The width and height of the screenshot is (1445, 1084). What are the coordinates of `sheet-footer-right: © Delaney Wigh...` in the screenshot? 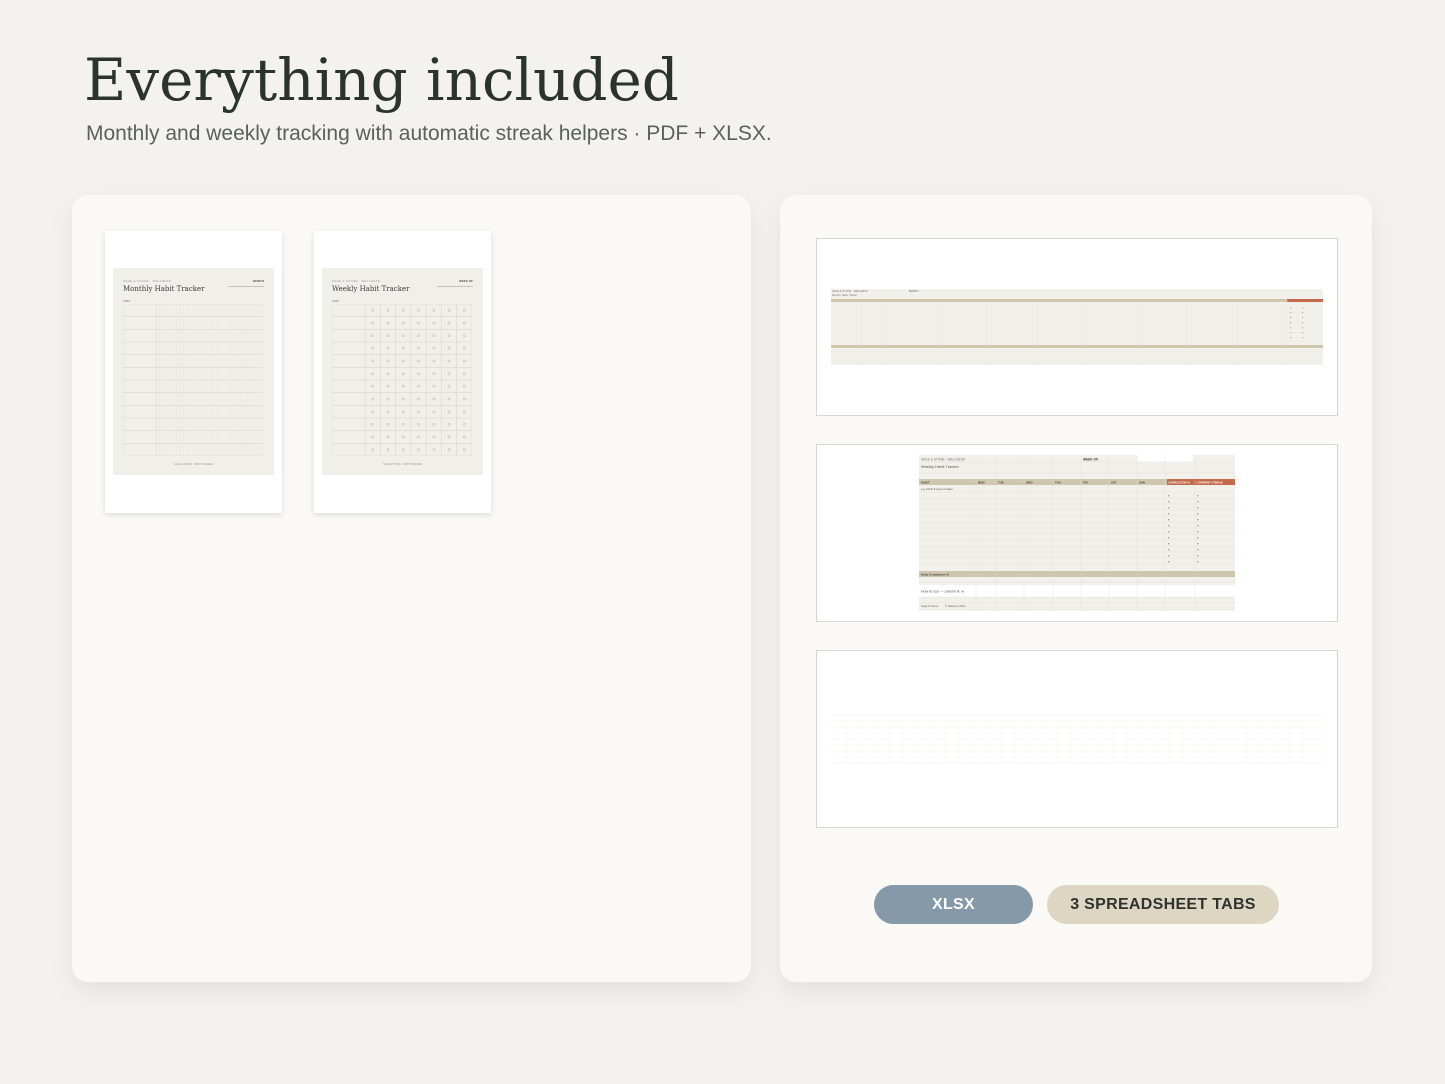 It's located at (956, 606).